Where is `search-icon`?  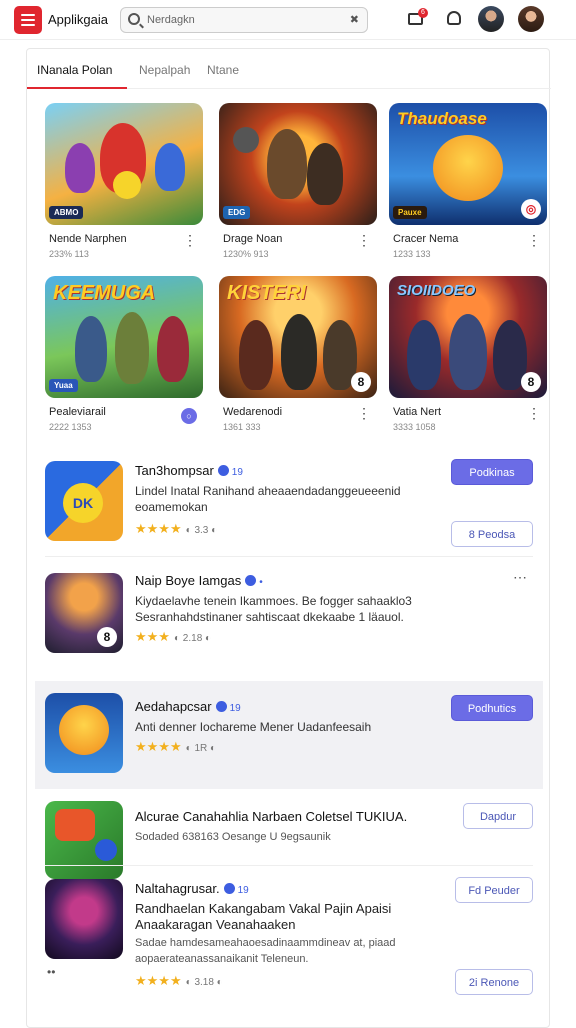 search-icon is located at coordinates (134, 19).